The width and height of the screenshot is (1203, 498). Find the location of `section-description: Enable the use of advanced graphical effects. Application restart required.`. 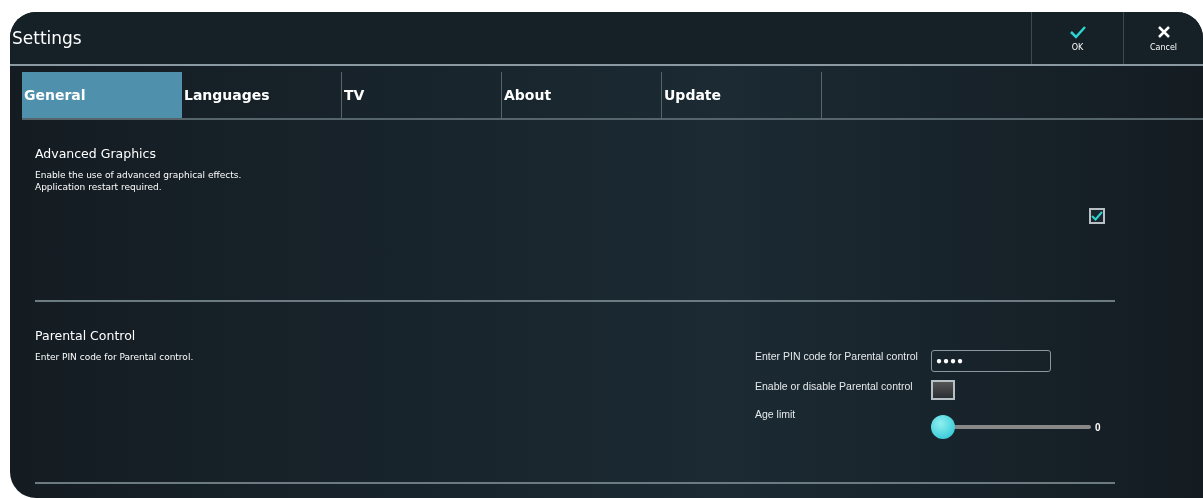

section-description: Enable the use of advanced graphical effects. Application restart required. is located at coordinates (139, 181).